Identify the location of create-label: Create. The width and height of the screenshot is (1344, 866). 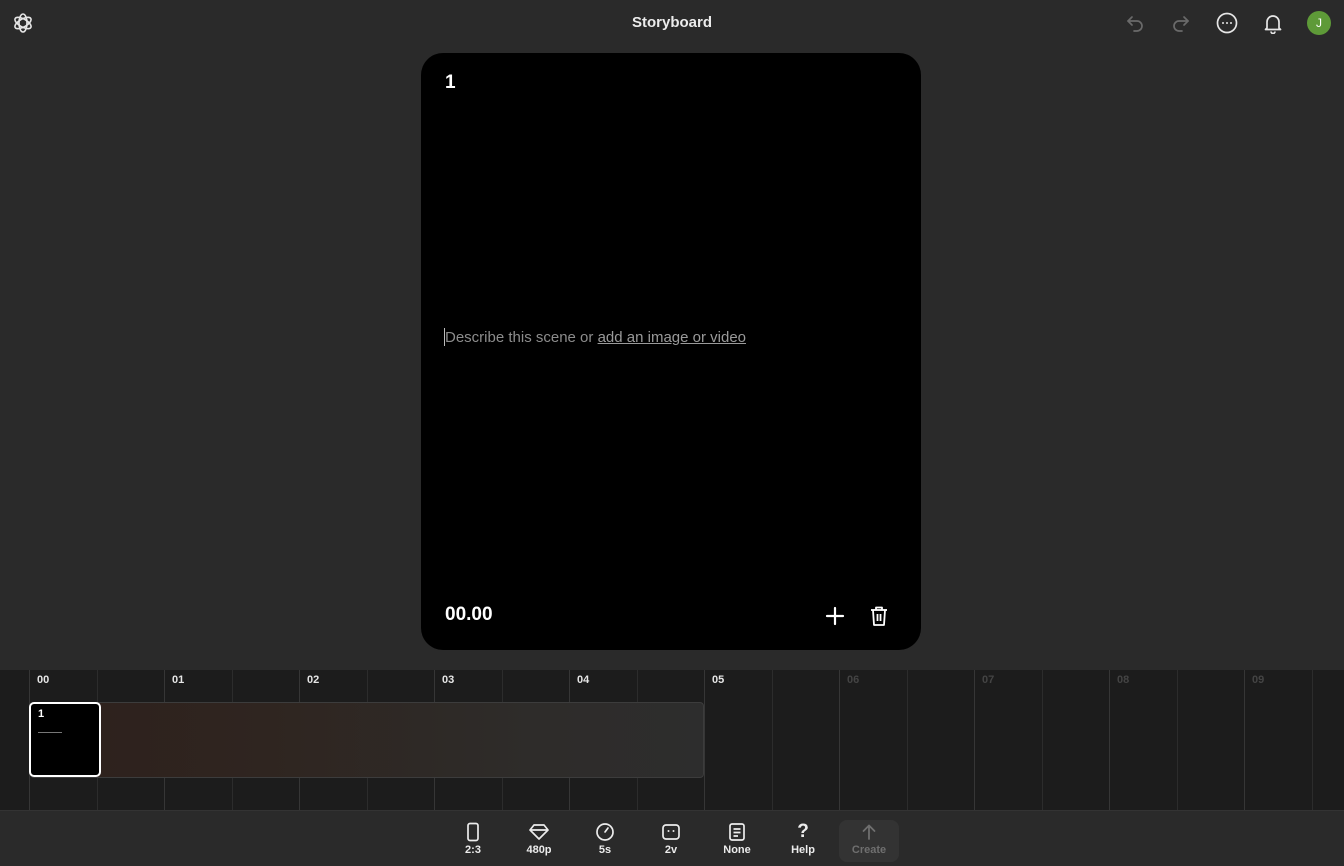
(869, 850).